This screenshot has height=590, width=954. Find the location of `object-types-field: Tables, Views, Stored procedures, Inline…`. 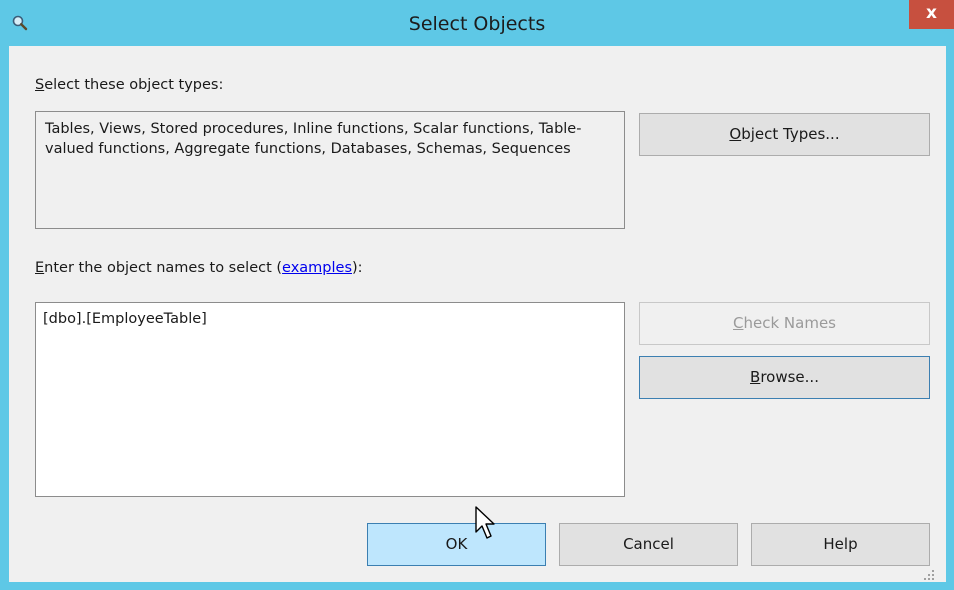

object-types-field: Tables, Views, Stored procedures, Inline… is located at coordinates (330, 170).